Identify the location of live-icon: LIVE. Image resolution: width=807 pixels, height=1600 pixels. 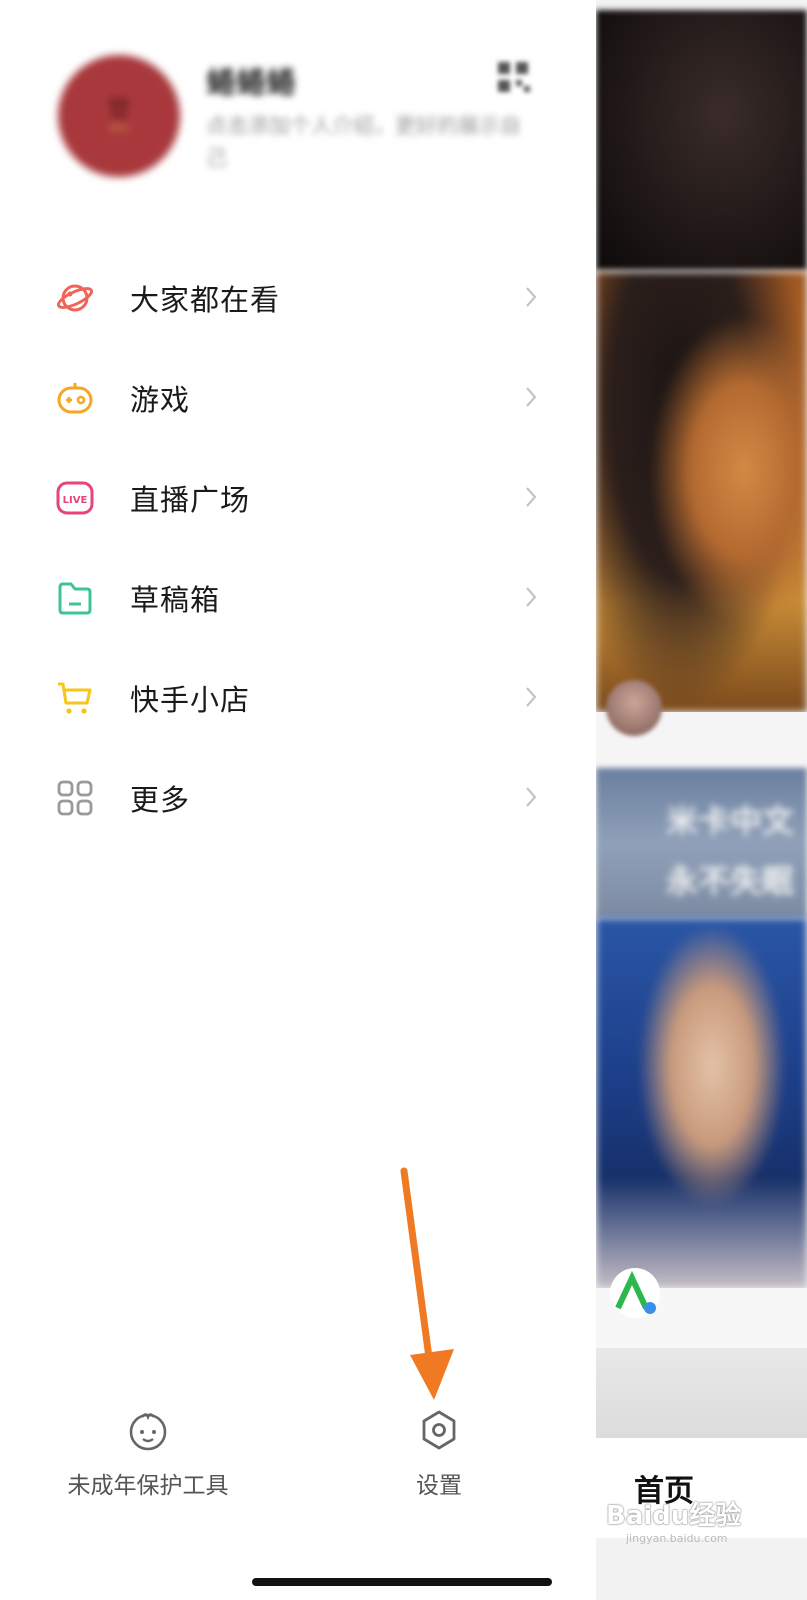
(75, 498).